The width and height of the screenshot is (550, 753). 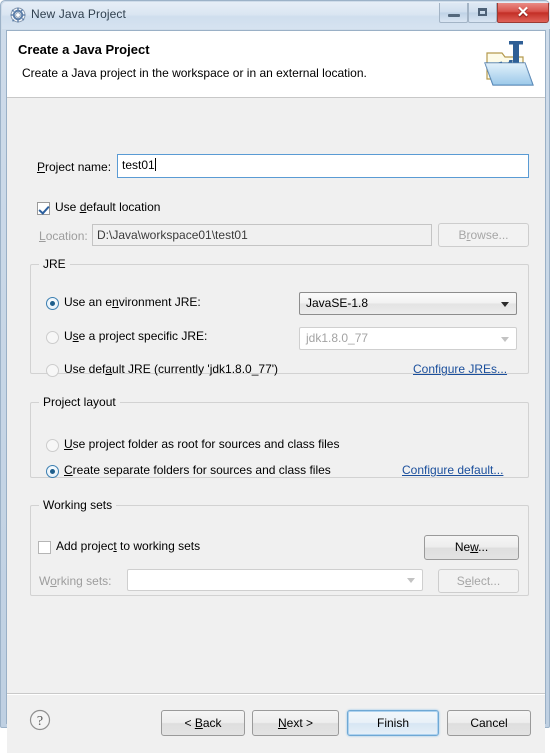 I want to click on project-name-label: Project name:, so click(x=74, y=167).